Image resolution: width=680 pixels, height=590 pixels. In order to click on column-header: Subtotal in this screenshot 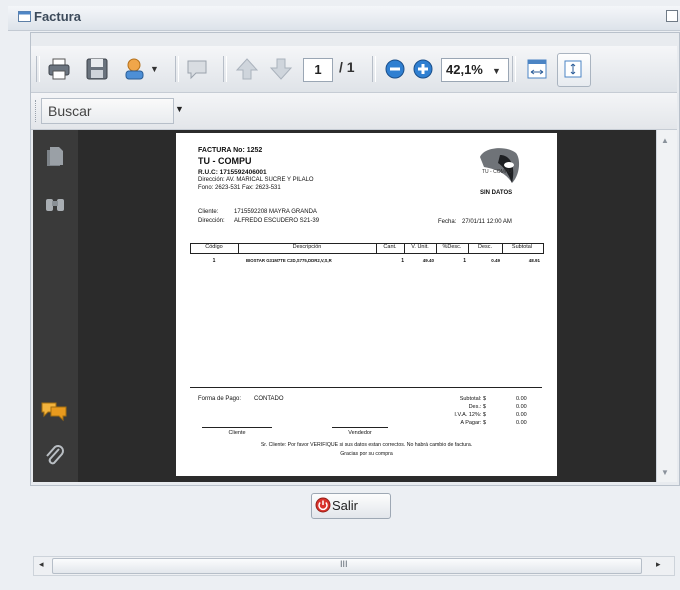, I will do `click(522, 247)`.